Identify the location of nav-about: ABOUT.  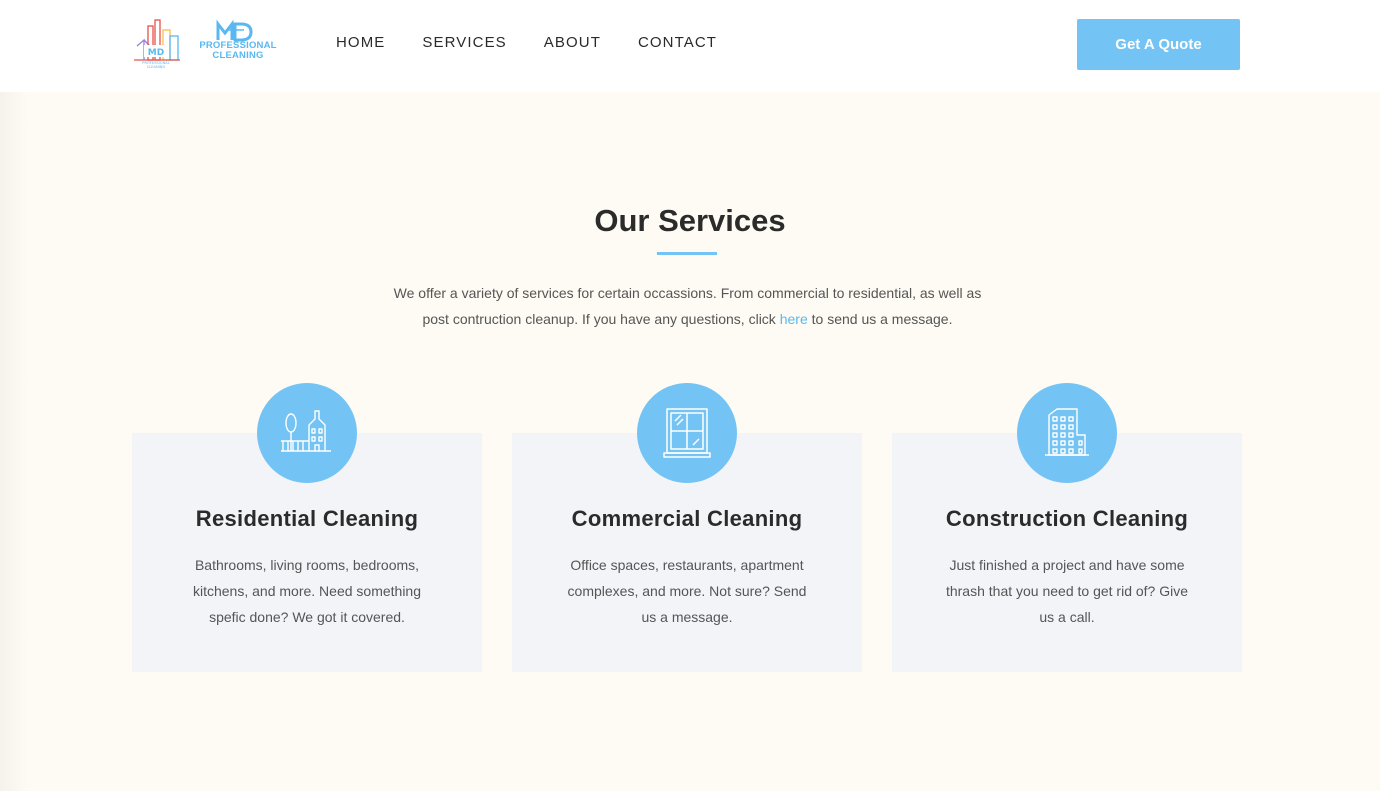
(572, 43).